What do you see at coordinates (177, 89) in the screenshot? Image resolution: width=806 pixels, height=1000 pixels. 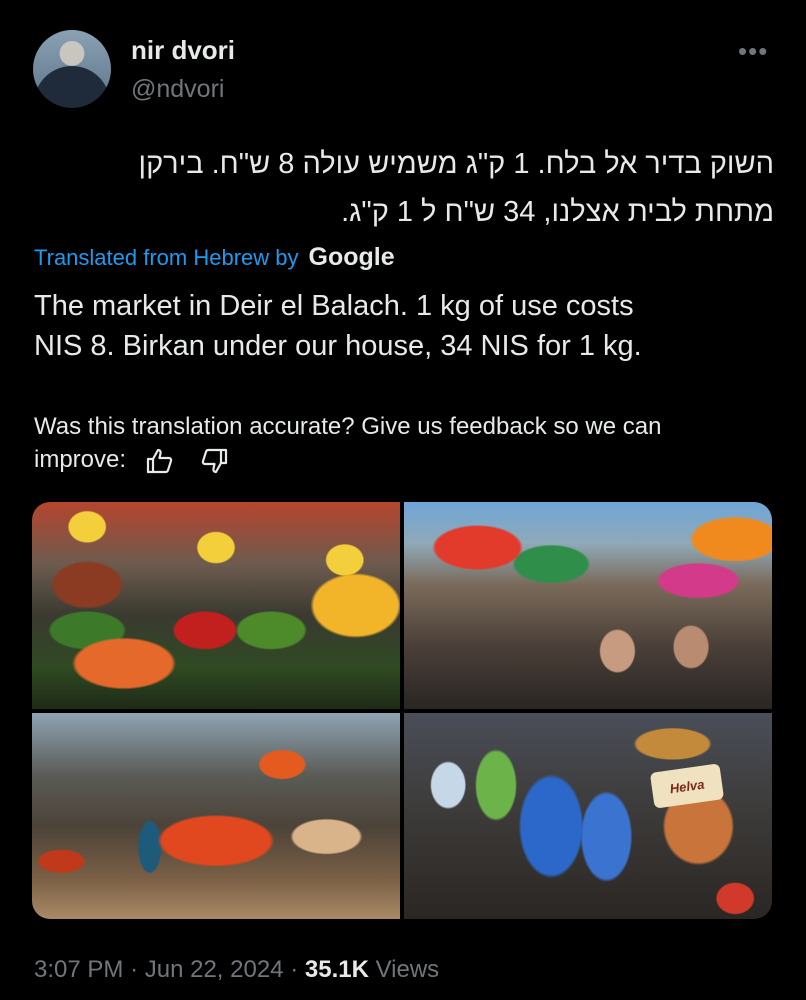 I see `author-handle: @ndvori` at bounding box center [177, 89].